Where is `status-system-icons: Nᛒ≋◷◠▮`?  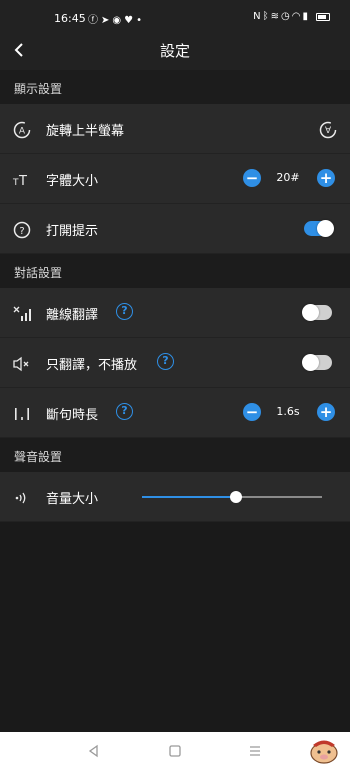
status-system-icons: Nᛒ≋◷◠▮ is located at coordinates (281, 16).